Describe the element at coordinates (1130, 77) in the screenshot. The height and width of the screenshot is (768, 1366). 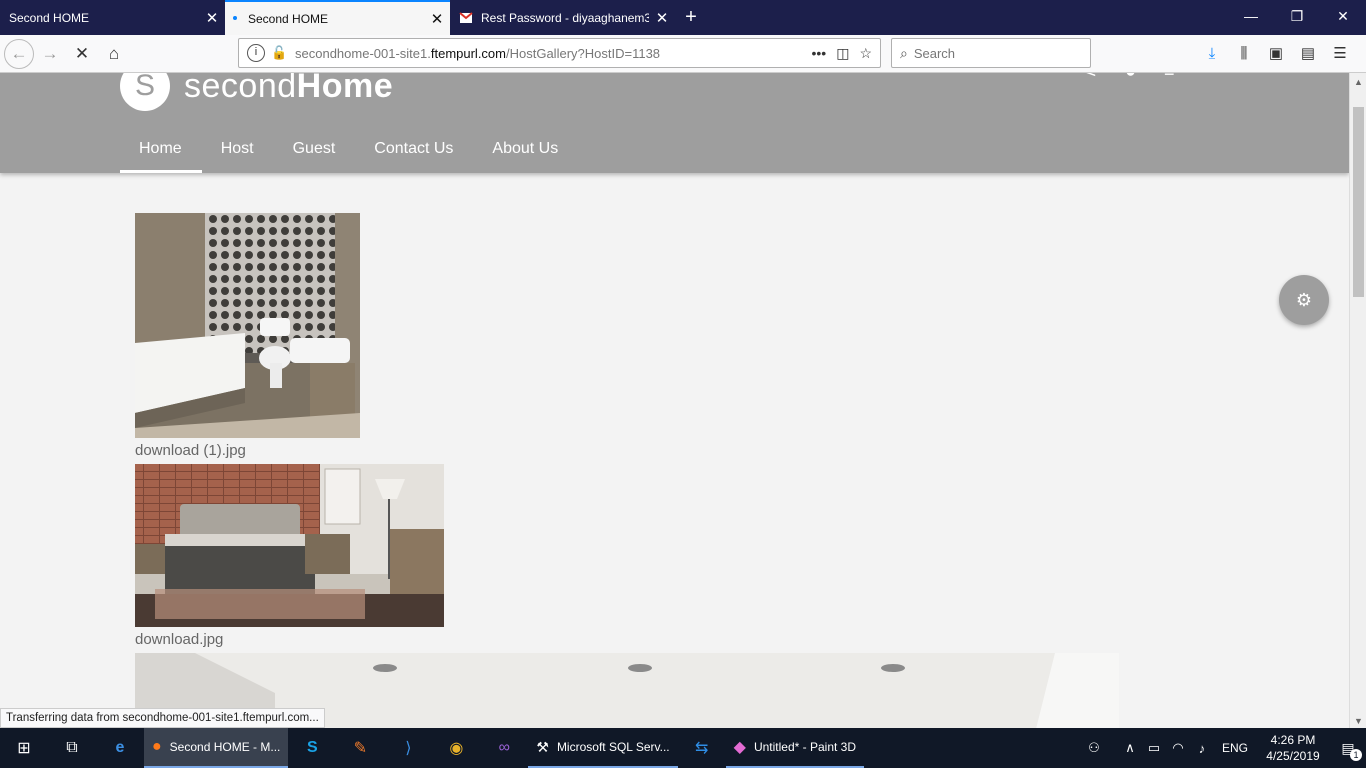
I see `user-icon: ●` at that location.